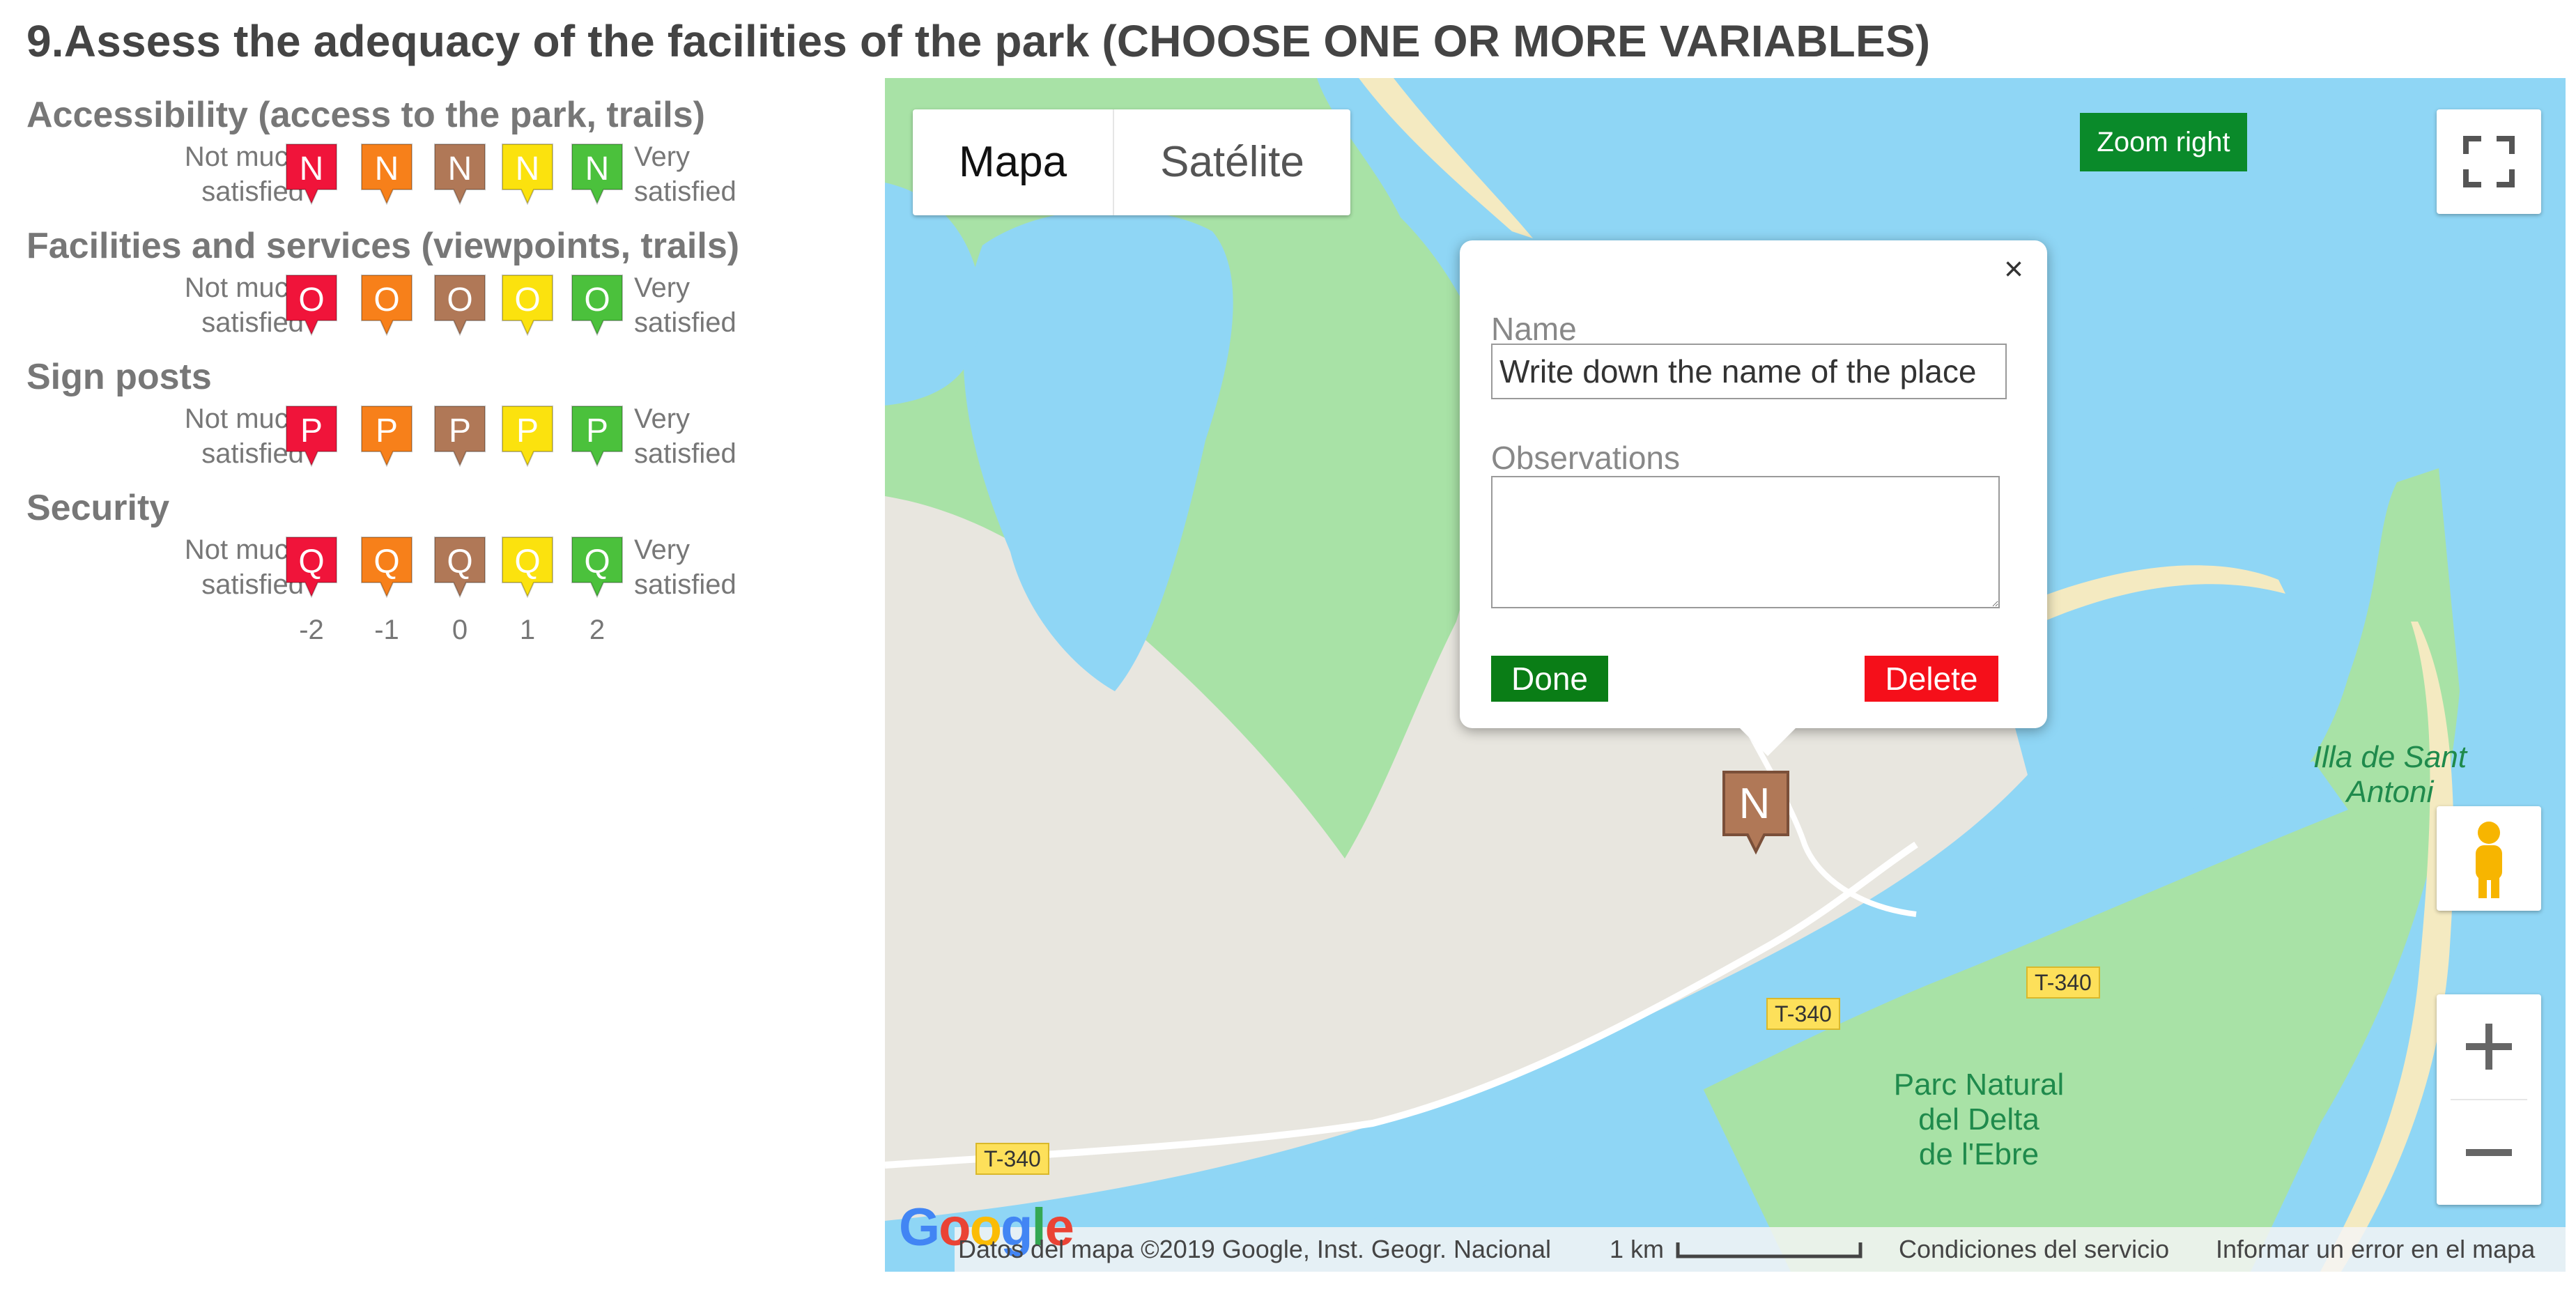  Describe the element at coordinates (1754, 804) in the screenshot. I see `placed-marker-letter: N` at that location.